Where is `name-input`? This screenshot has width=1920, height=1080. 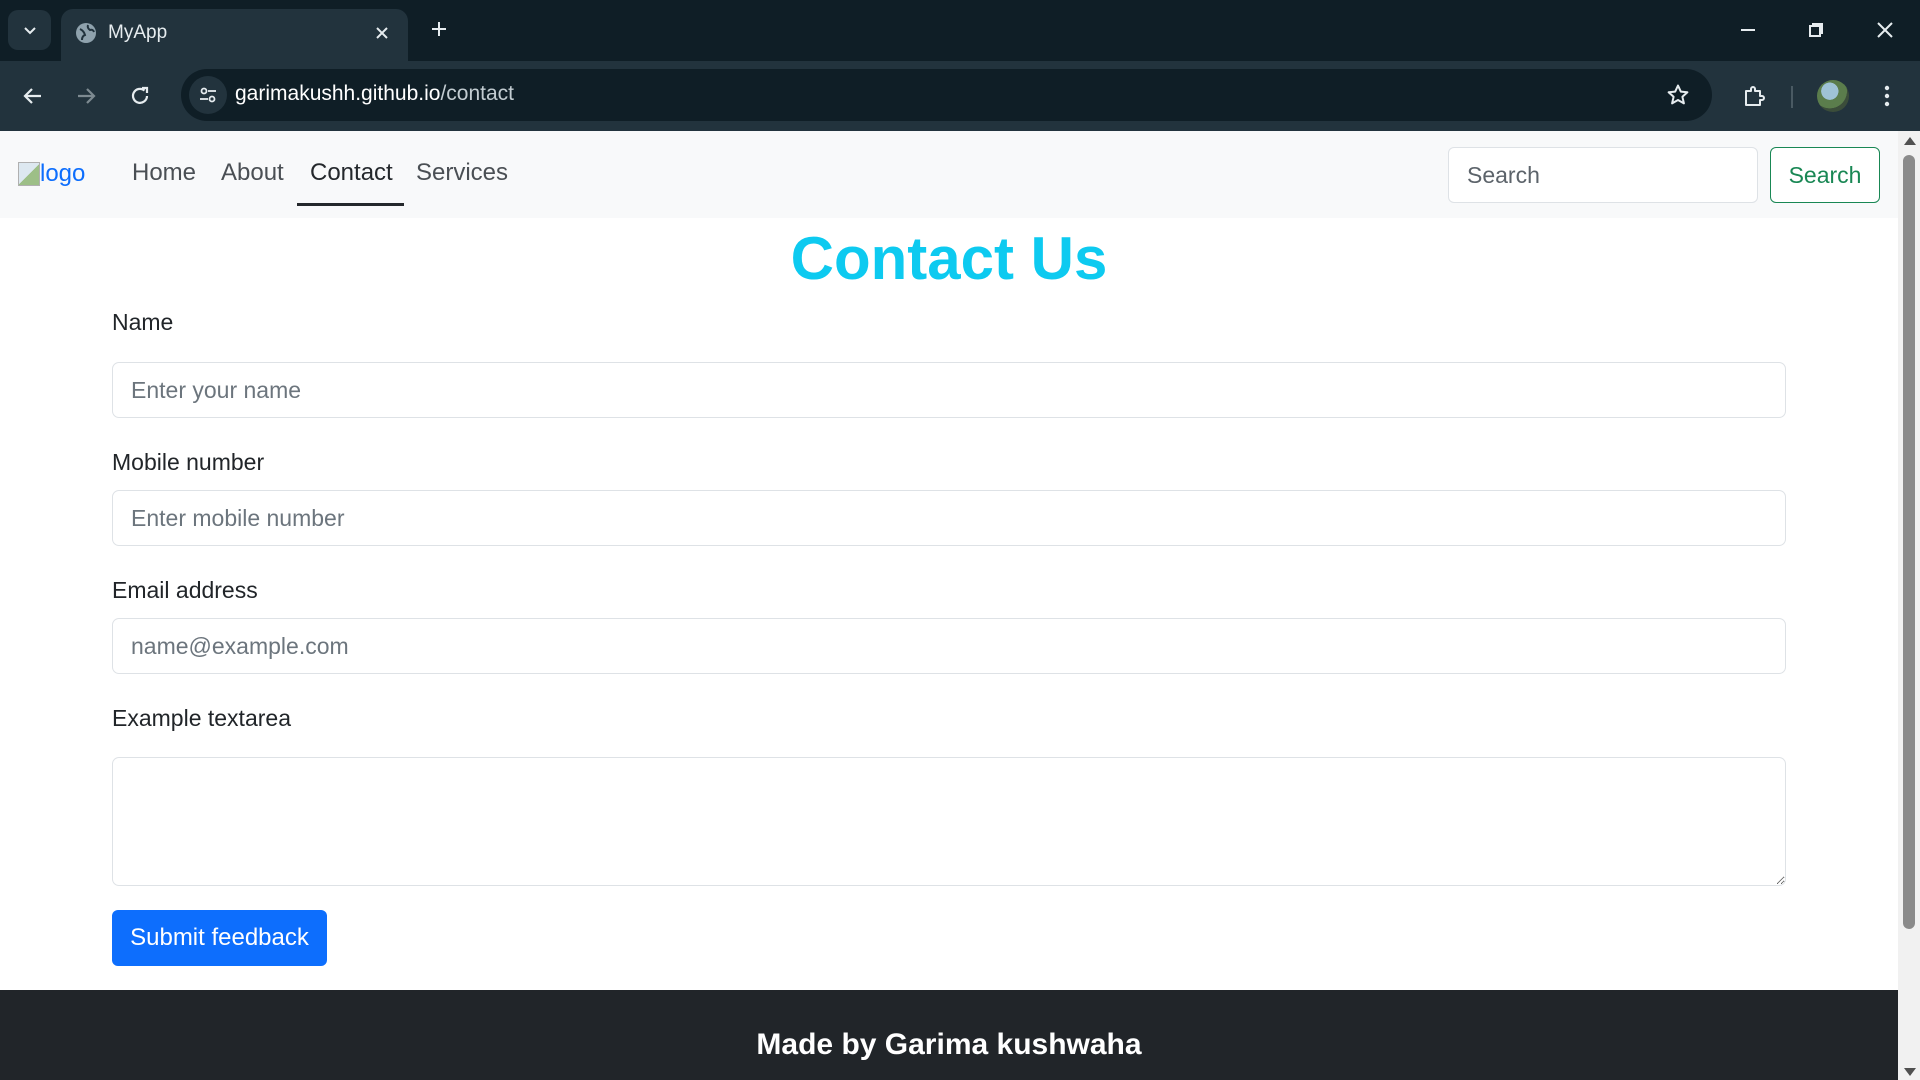 name-input is located at coordinates (949, 390).